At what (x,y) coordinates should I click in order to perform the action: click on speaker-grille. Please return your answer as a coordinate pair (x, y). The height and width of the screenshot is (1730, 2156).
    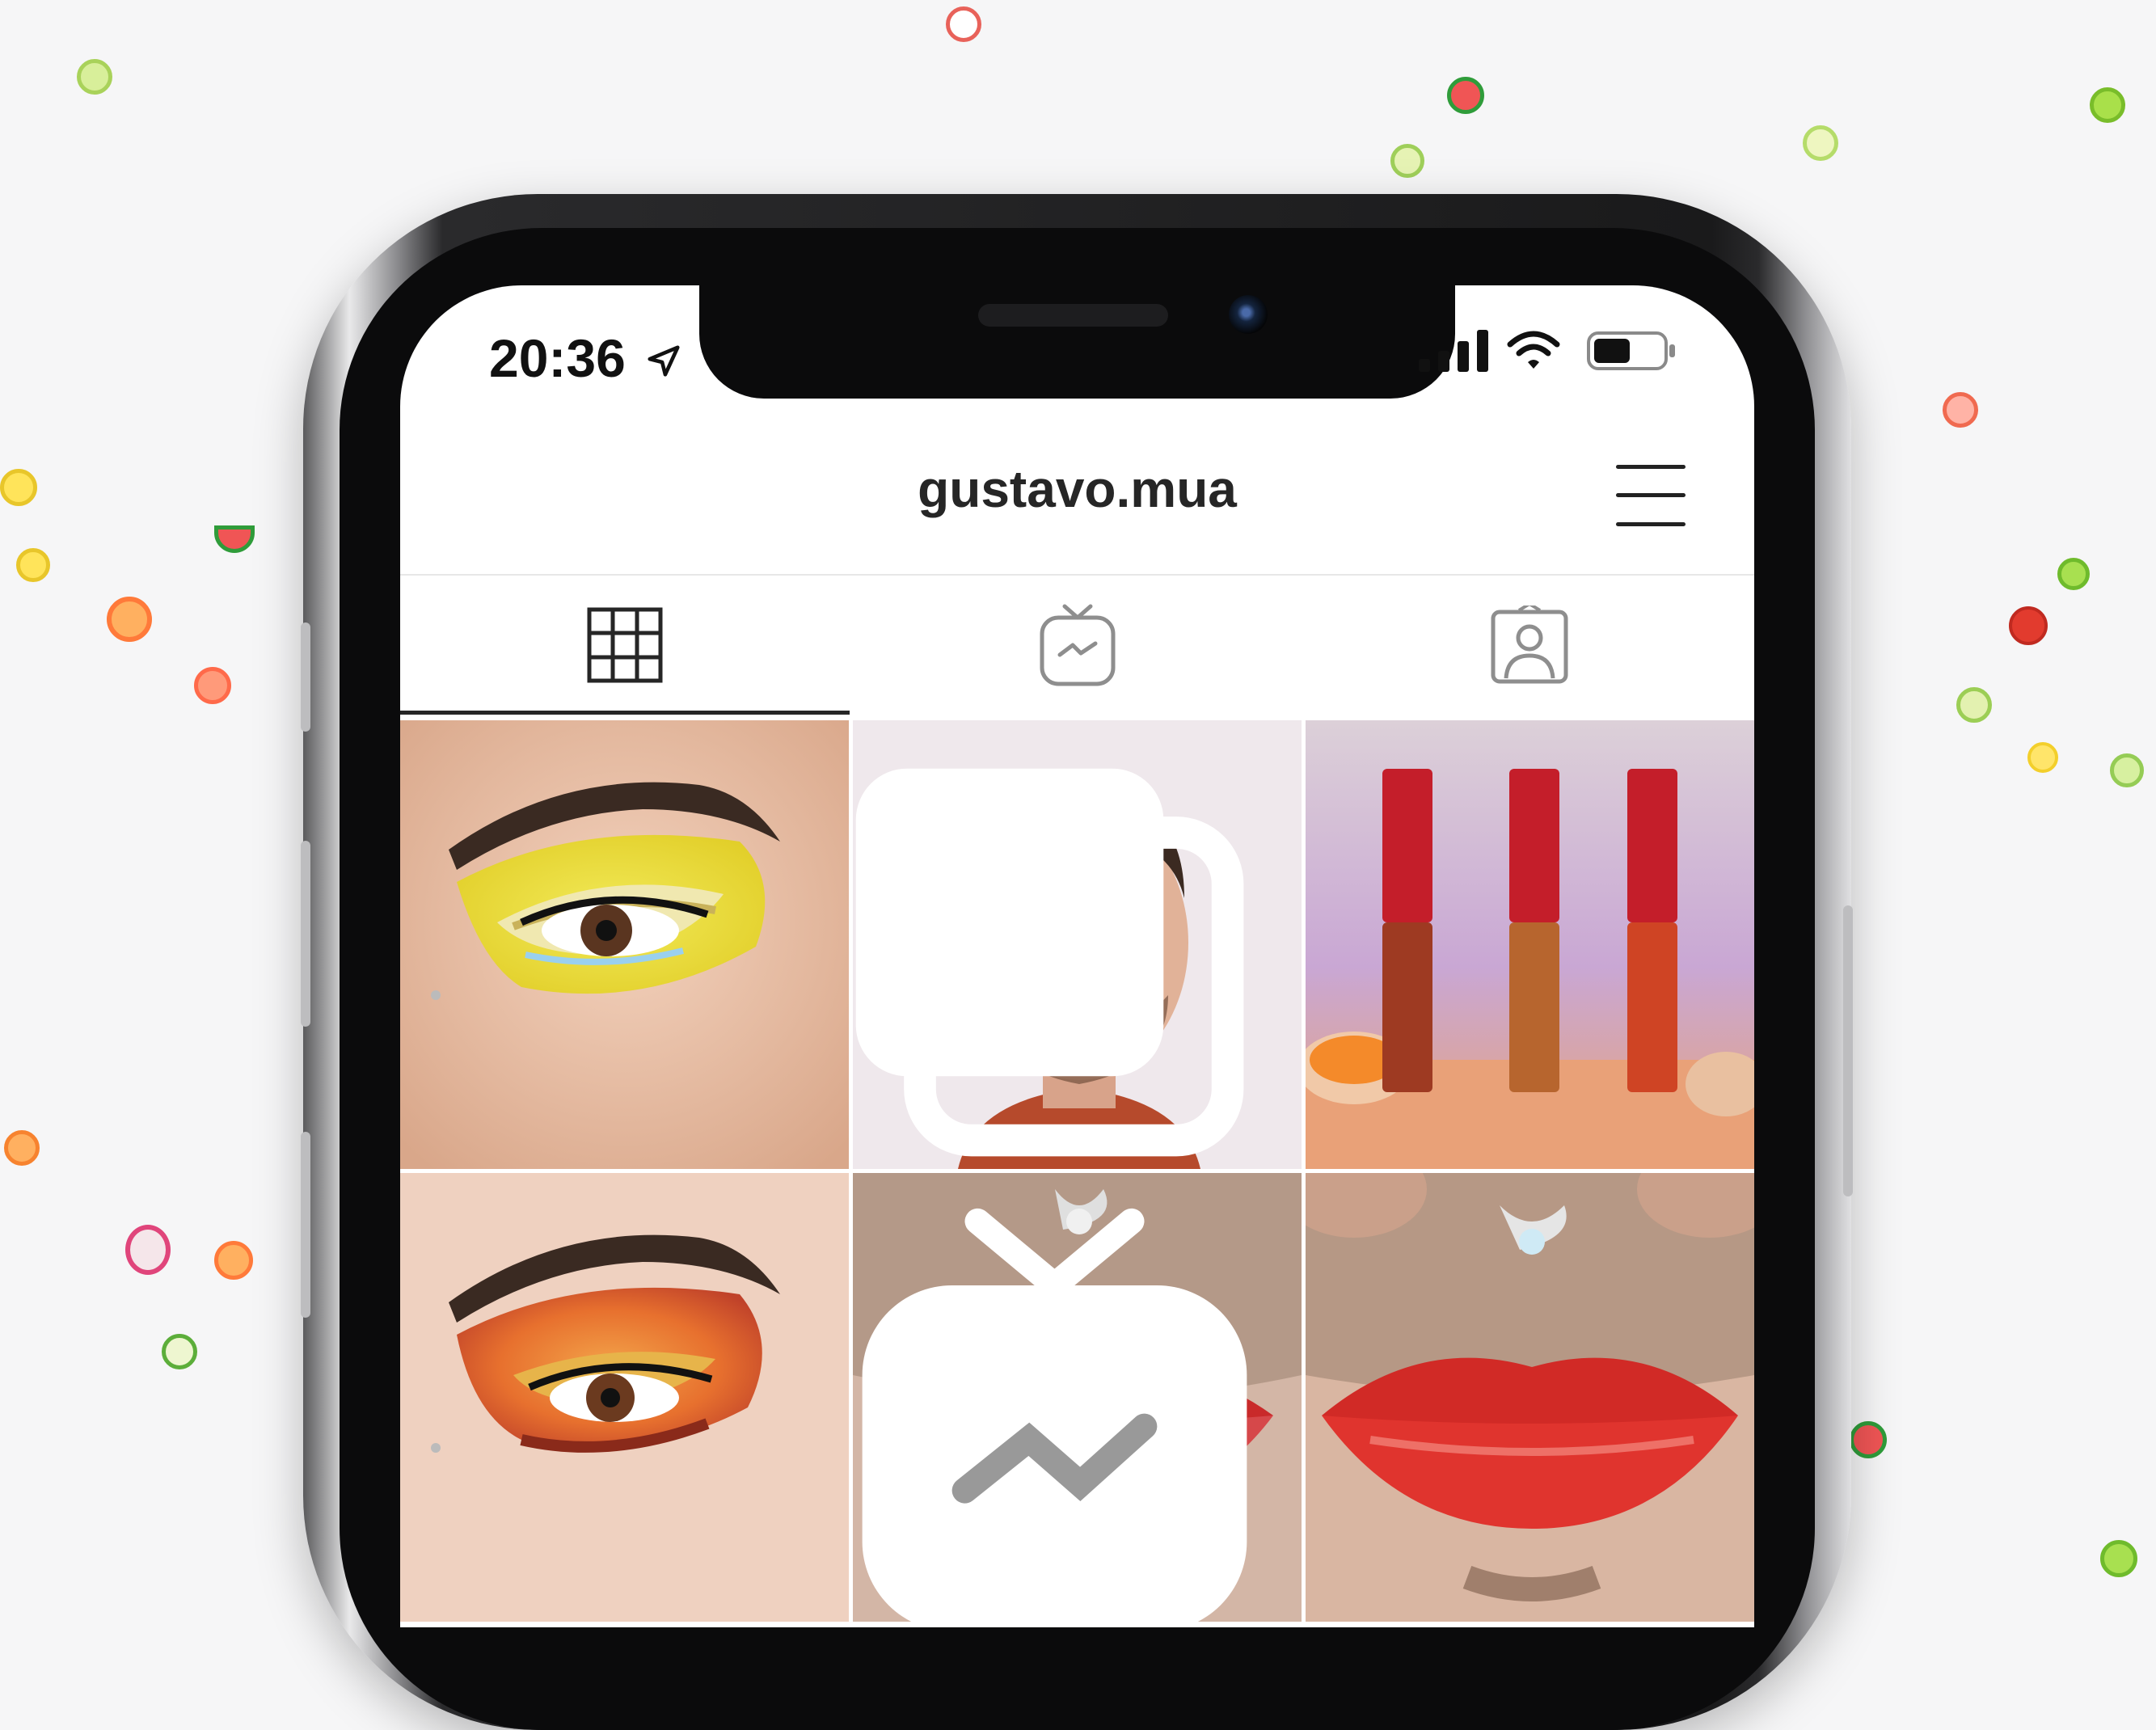
    Looking at the image, I should click on (1073, 315).